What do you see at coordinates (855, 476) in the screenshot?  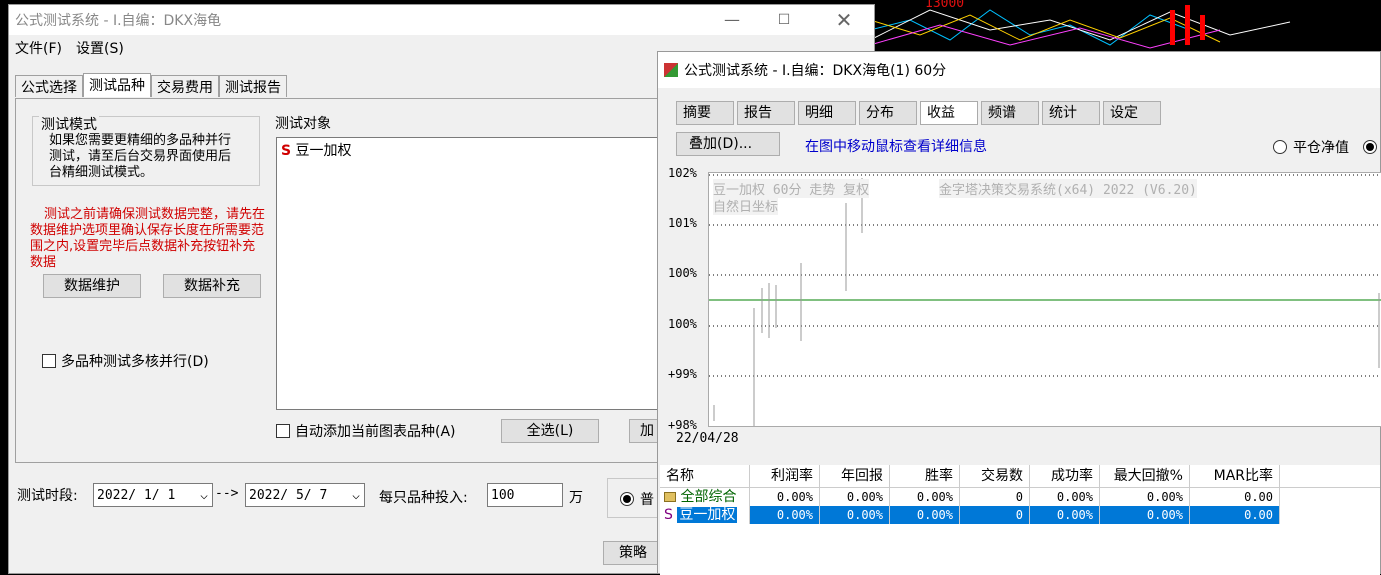 I see `col-annual: 年回报` at bounding box center [855, 476].